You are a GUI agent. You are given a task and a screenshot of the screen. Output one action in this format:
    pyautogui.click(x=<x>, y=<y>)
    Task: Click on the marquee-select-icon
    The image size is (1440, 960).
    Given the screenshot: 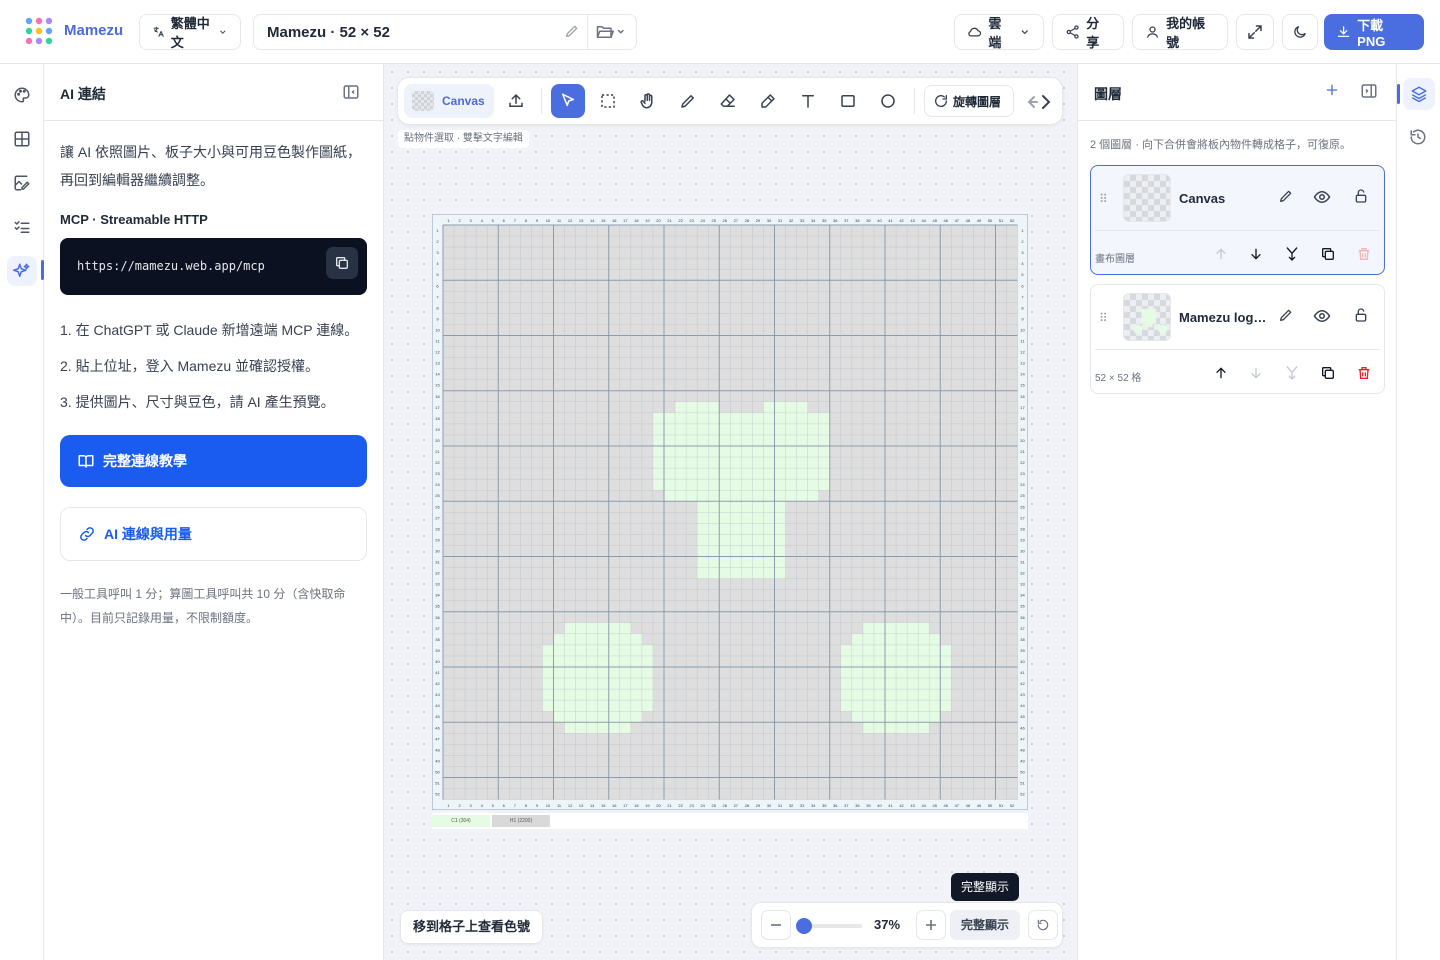 What is the action you would take?
    pyautogui.click(x=608, y=101)
    